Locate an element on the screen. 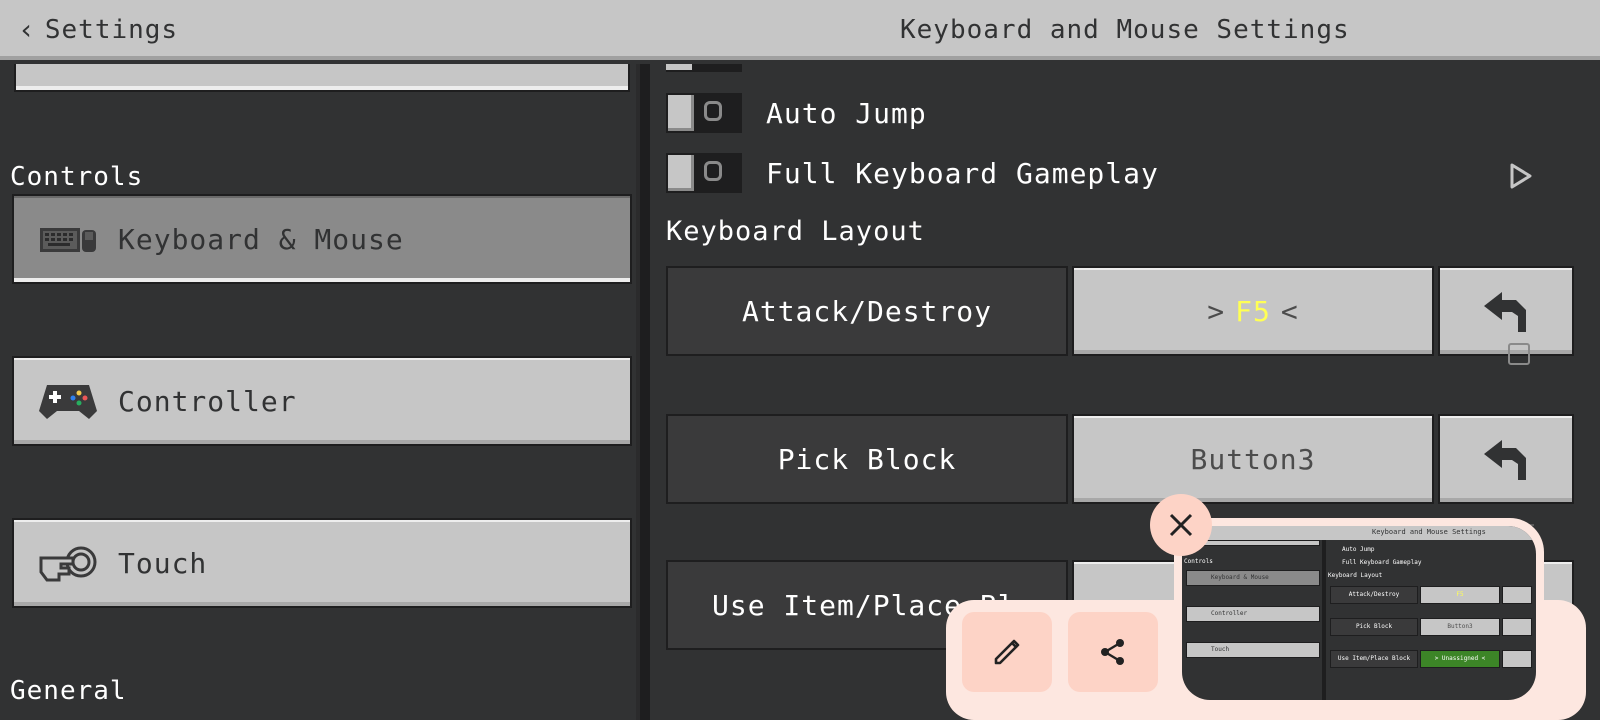 The width and height of the screenshot is (1600, 720). share-icon is located at coordinates (1112, 652).